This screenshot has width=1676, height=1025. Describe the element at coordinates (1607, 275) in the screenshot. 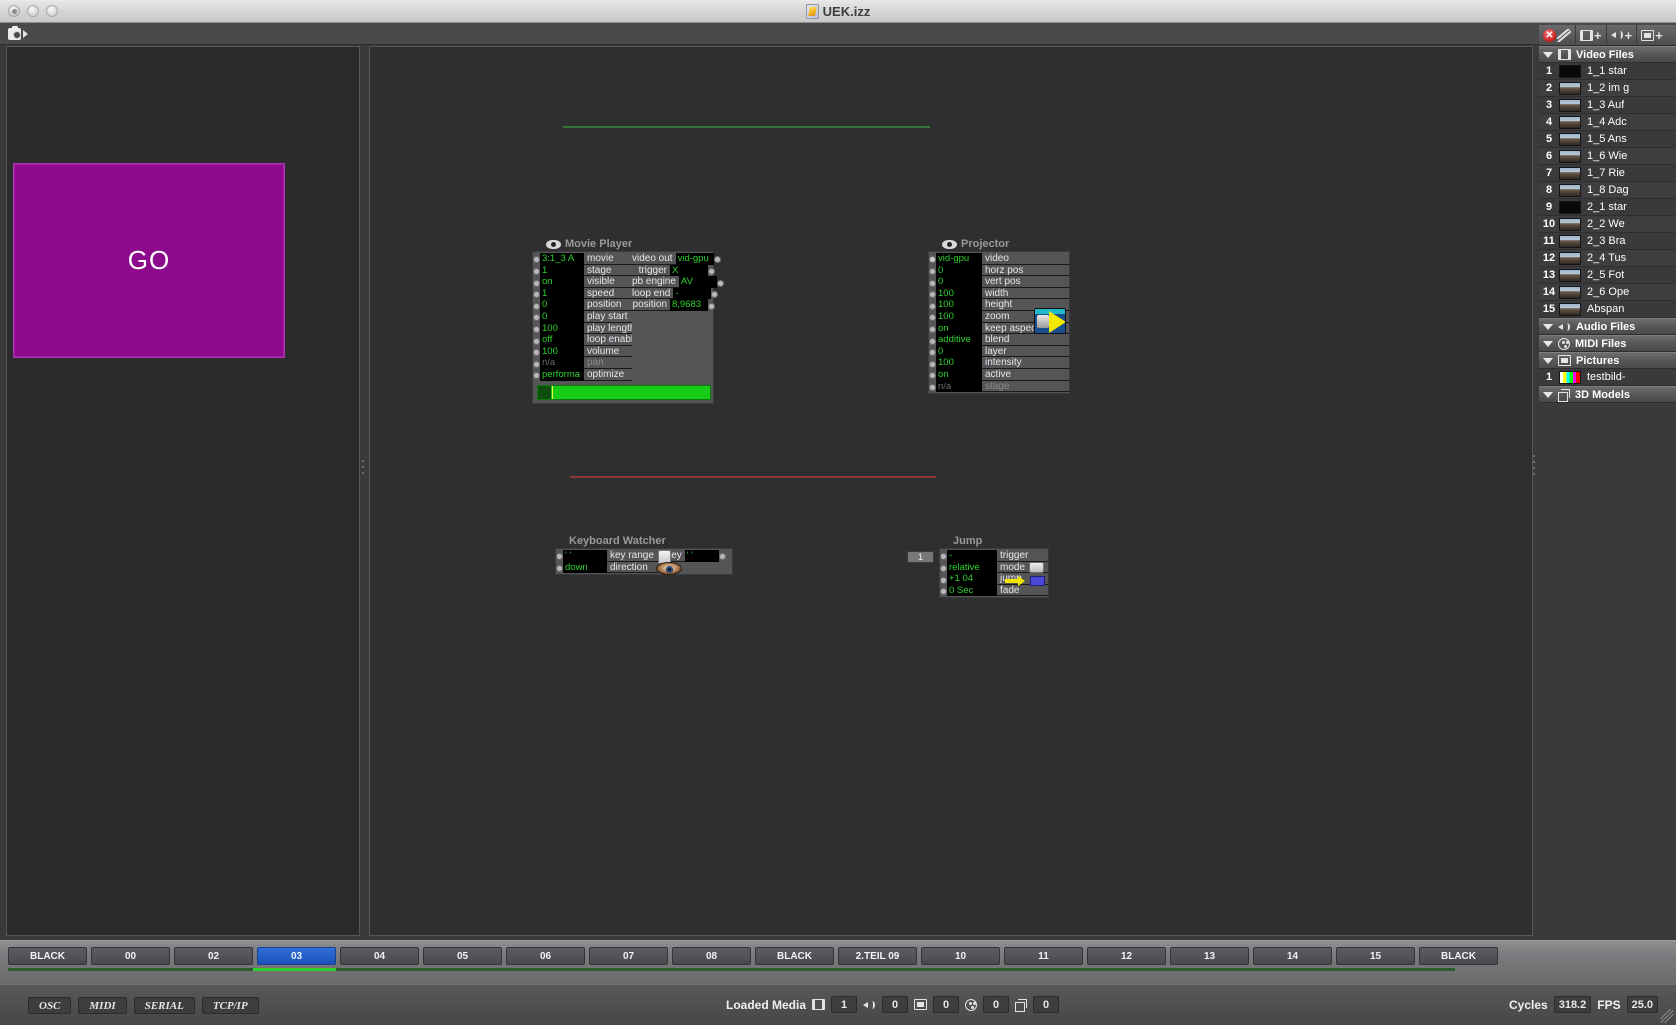

I see `list-item: 13 2_5 Fot` at that location.